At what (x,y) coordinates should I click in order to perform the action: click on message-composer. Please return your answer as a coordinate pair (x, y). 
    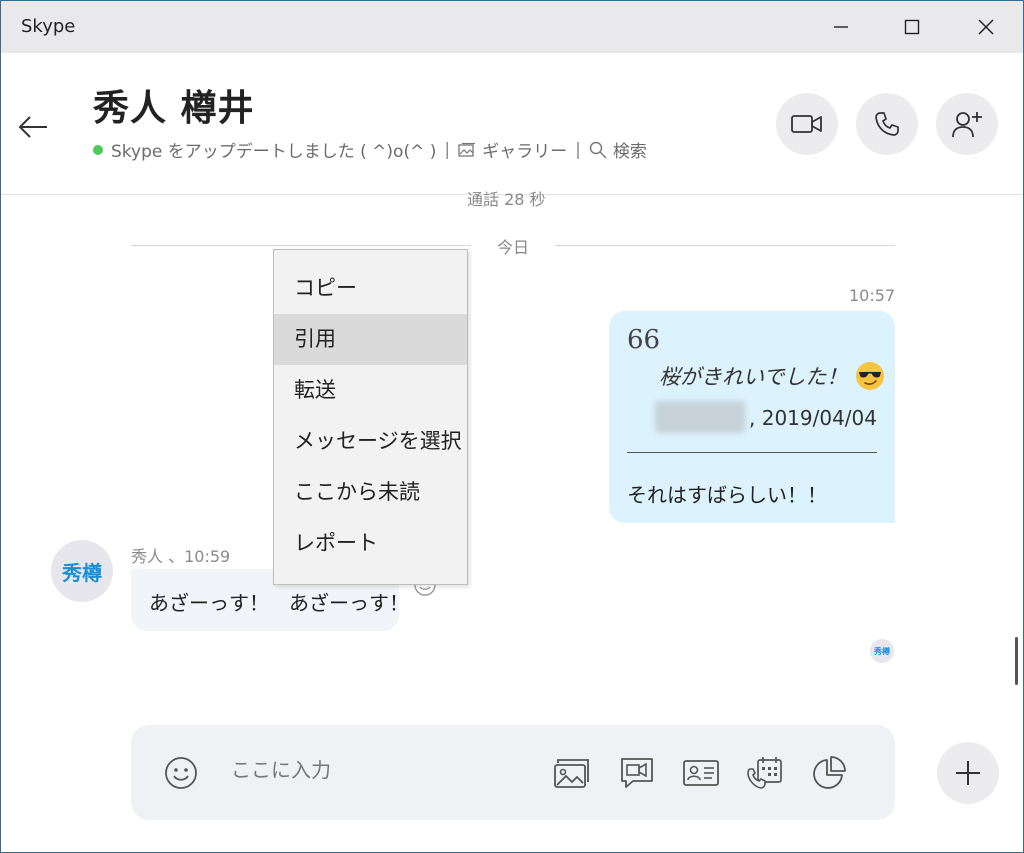
    Looking at the image, I should click on (513, 772).